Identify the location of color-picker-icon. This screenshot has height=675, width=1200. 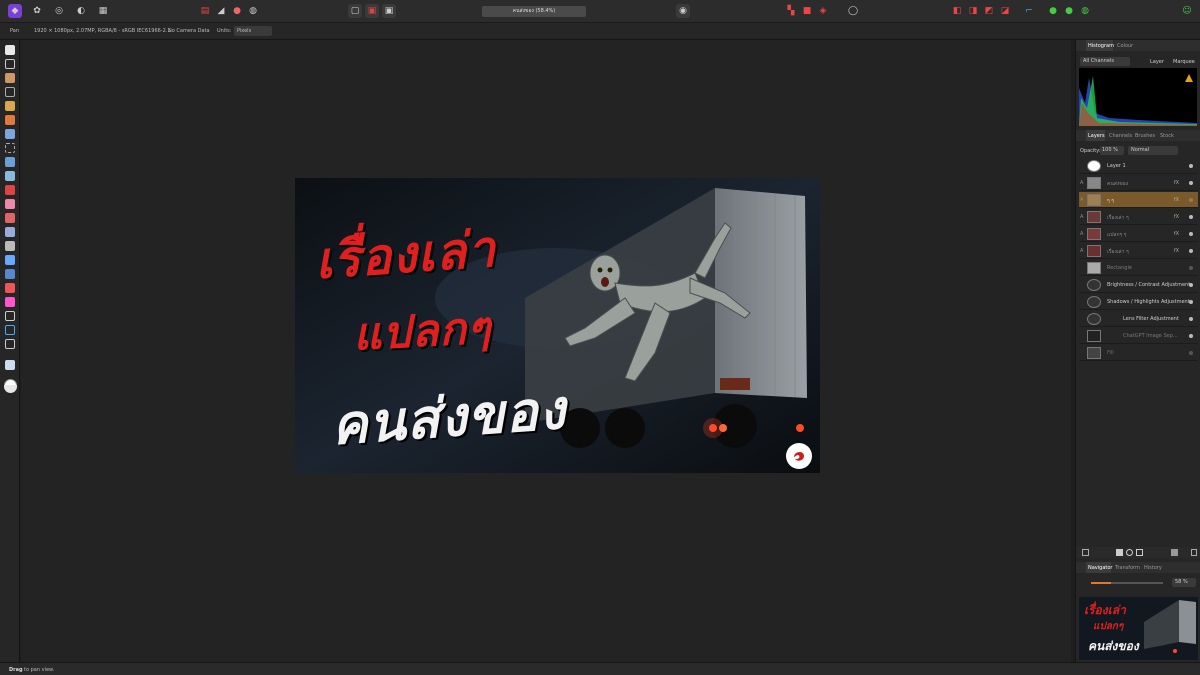
(10, 78).